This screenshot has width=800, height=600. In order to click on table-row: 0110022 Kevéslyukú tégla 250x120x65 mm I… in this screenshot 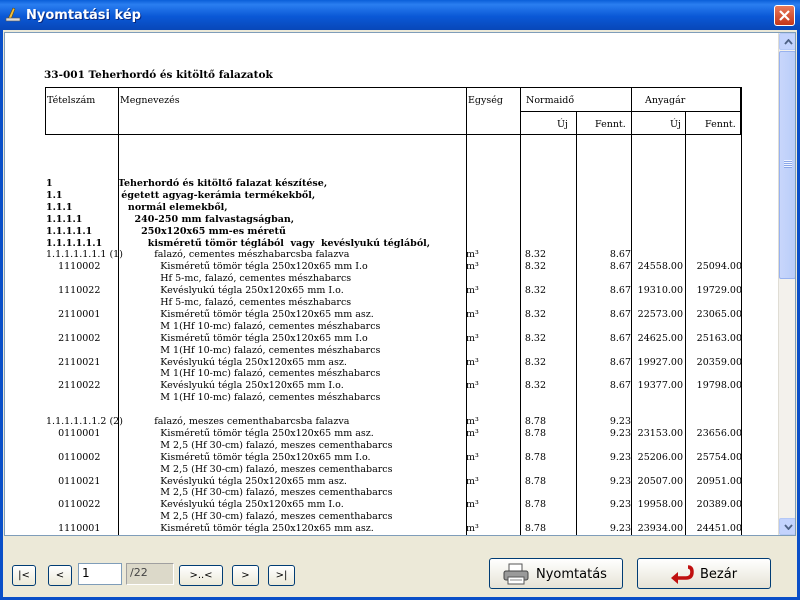, I will do `click(392, 505)`.